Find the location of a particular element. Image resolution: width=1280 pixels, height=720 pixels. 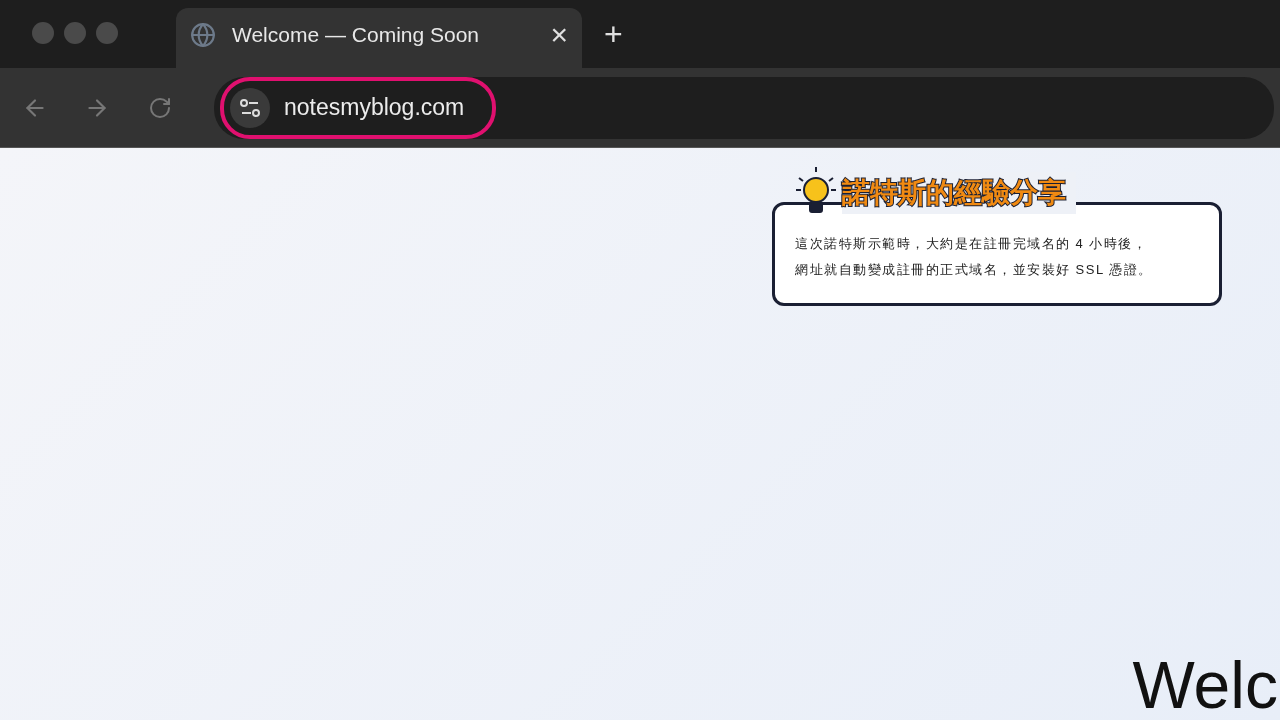

tab-title: Welcome — Coming Soon is located at coordinates (356, 35).